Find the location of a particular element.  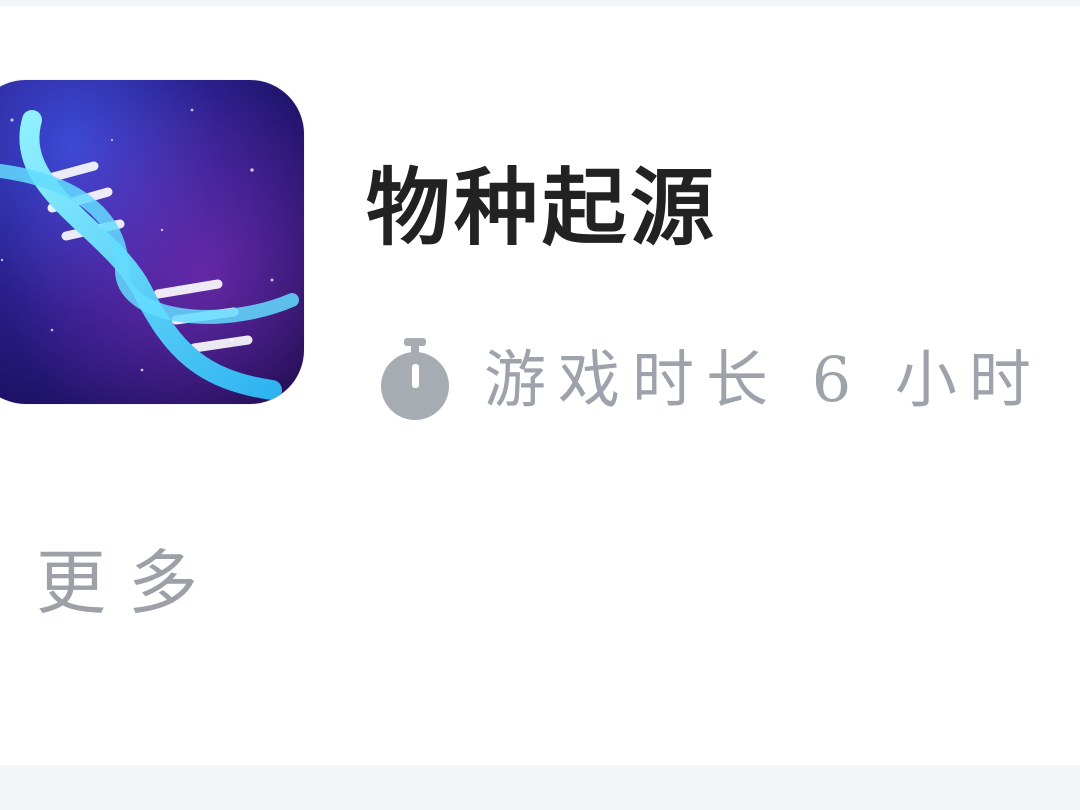

playtime-row: 游戏时长 6 小时 is located at coordinates (709, 379).